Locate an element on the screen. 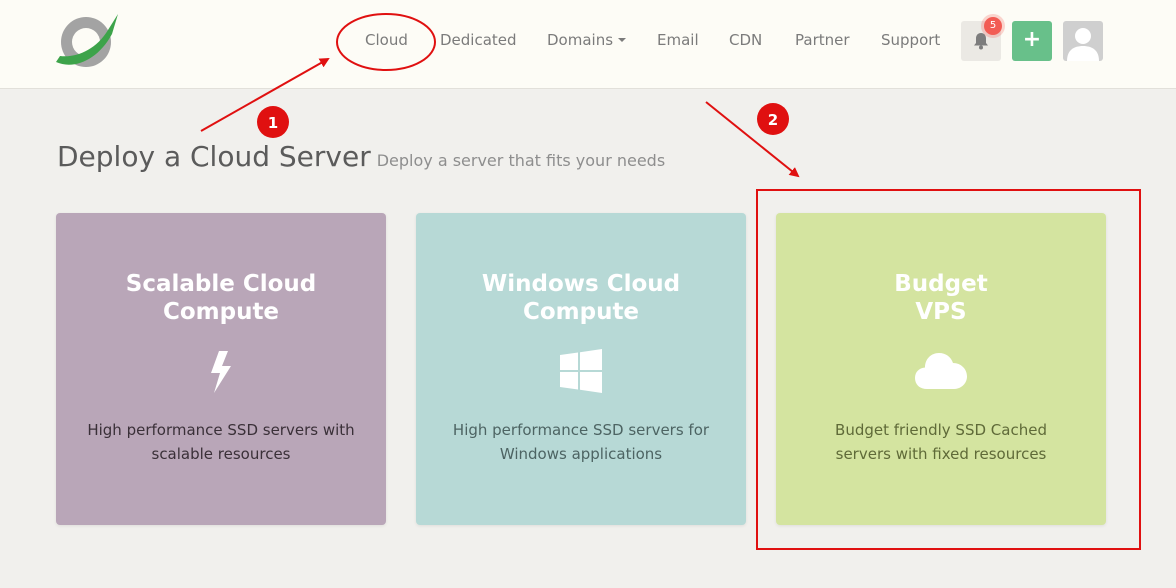 Image resolution: width=1176 pixels, height=588 pixels. step-marker-1: 1 is located at coordinates (273, 122).